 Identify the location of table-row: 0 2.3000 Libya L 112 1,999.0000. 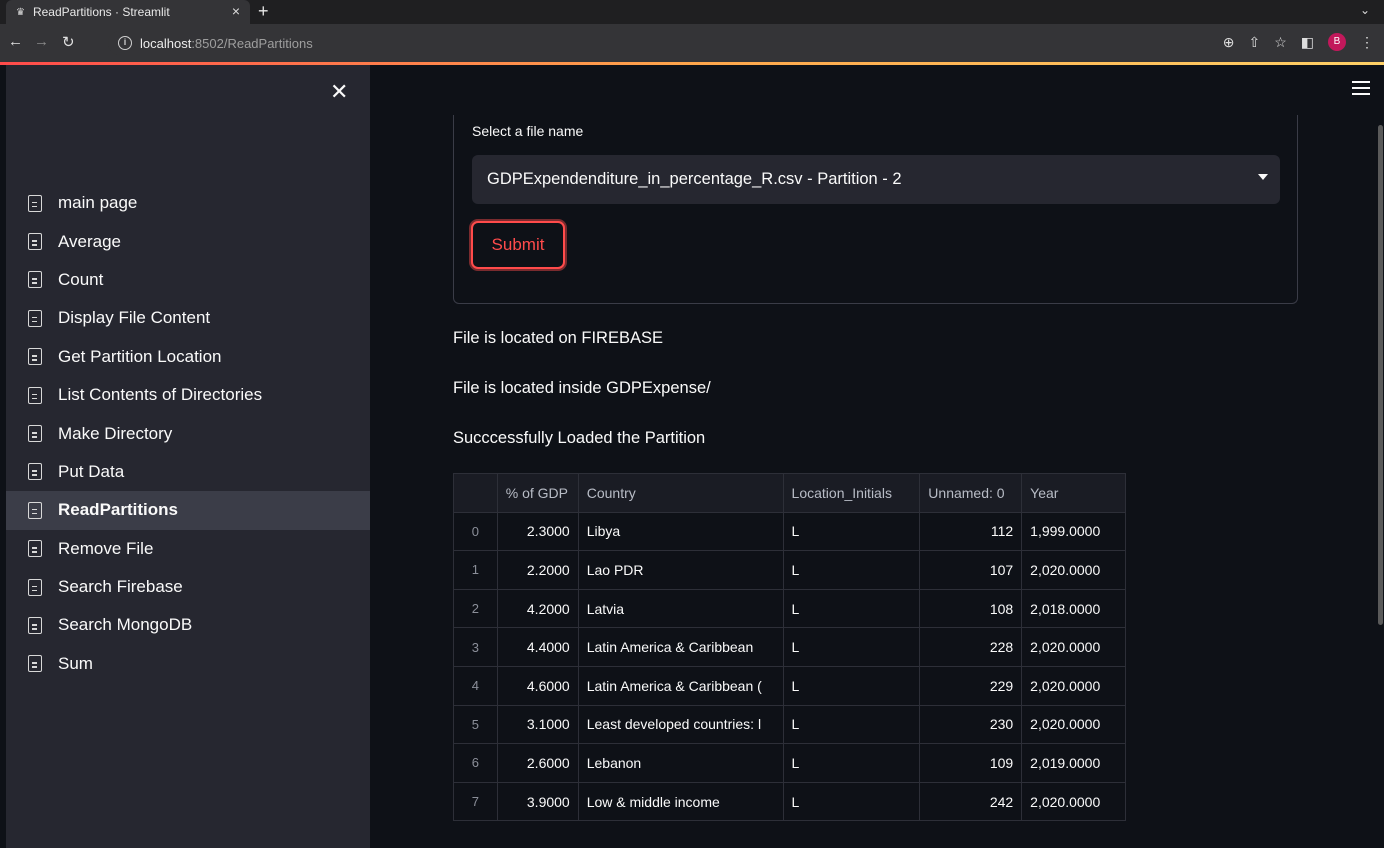
(789, 531).